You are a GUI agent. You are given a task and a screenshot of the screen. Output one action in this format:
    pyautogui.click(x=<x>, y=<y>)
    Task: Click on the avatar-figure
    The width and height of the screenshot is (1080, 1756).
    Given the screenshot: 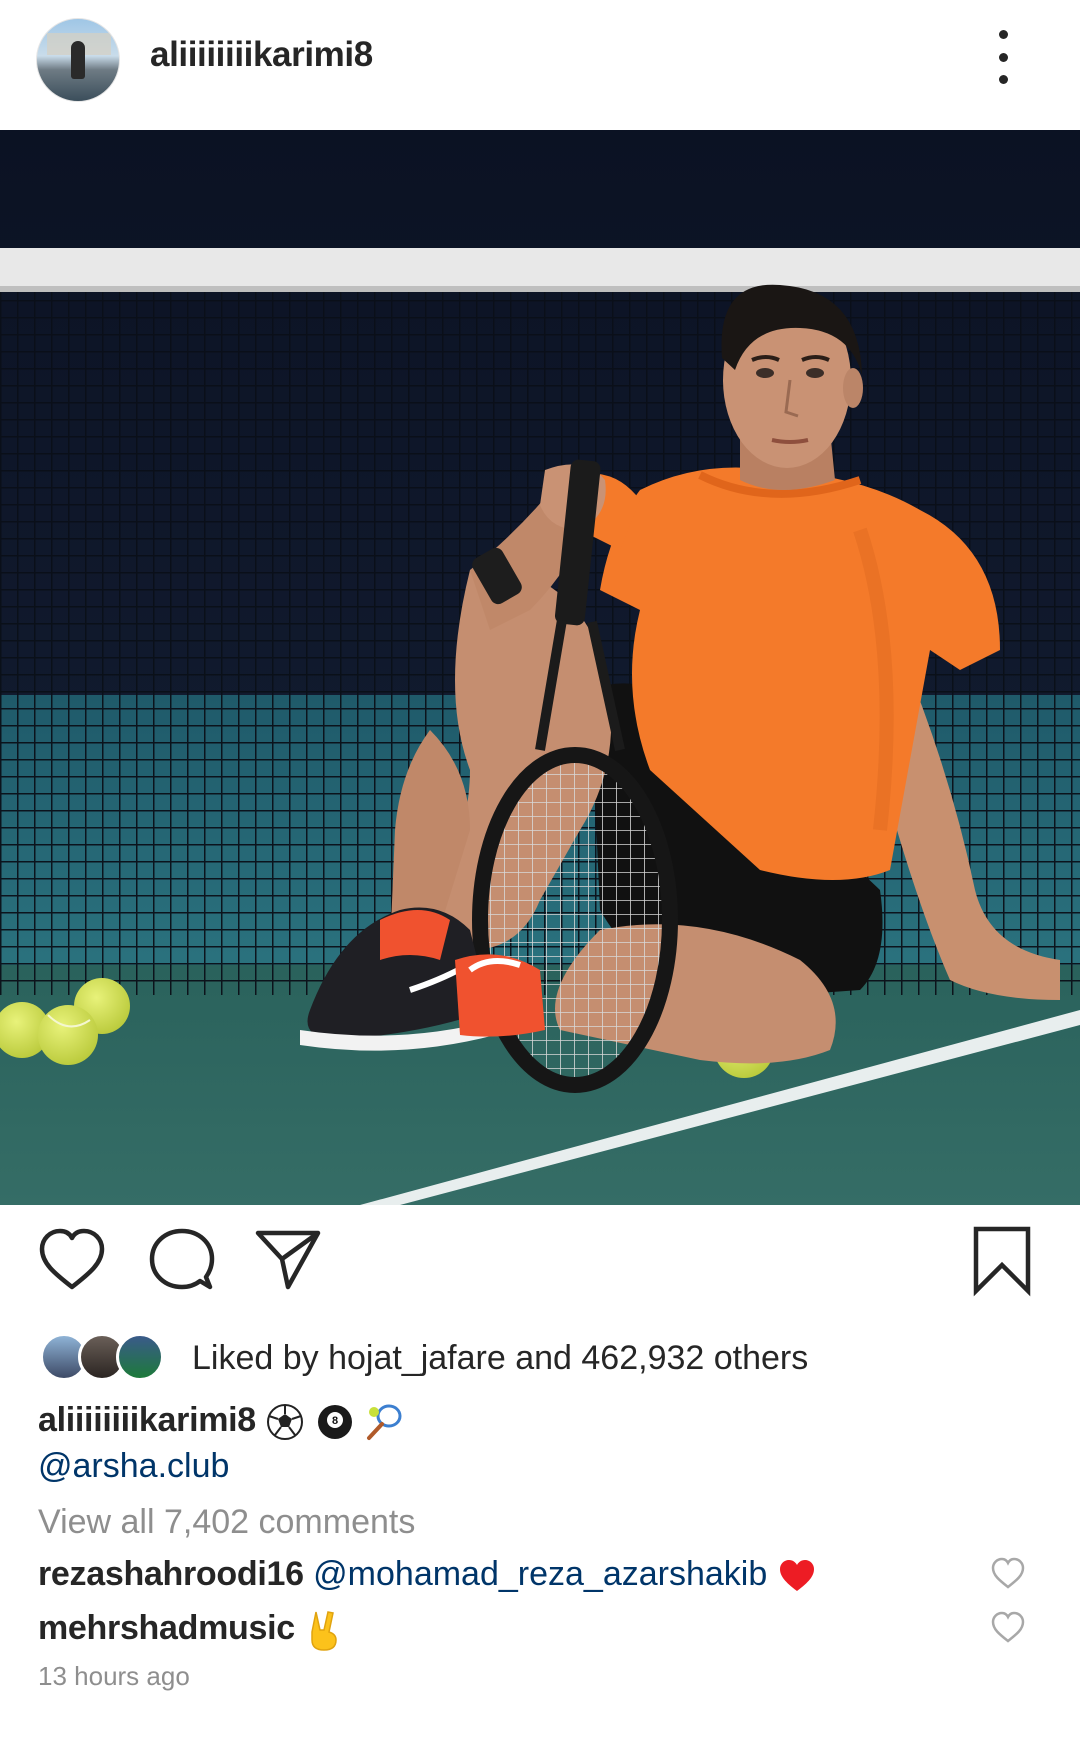 What is the action you would take?
    pyautogui.click(x=78, y=60)
    